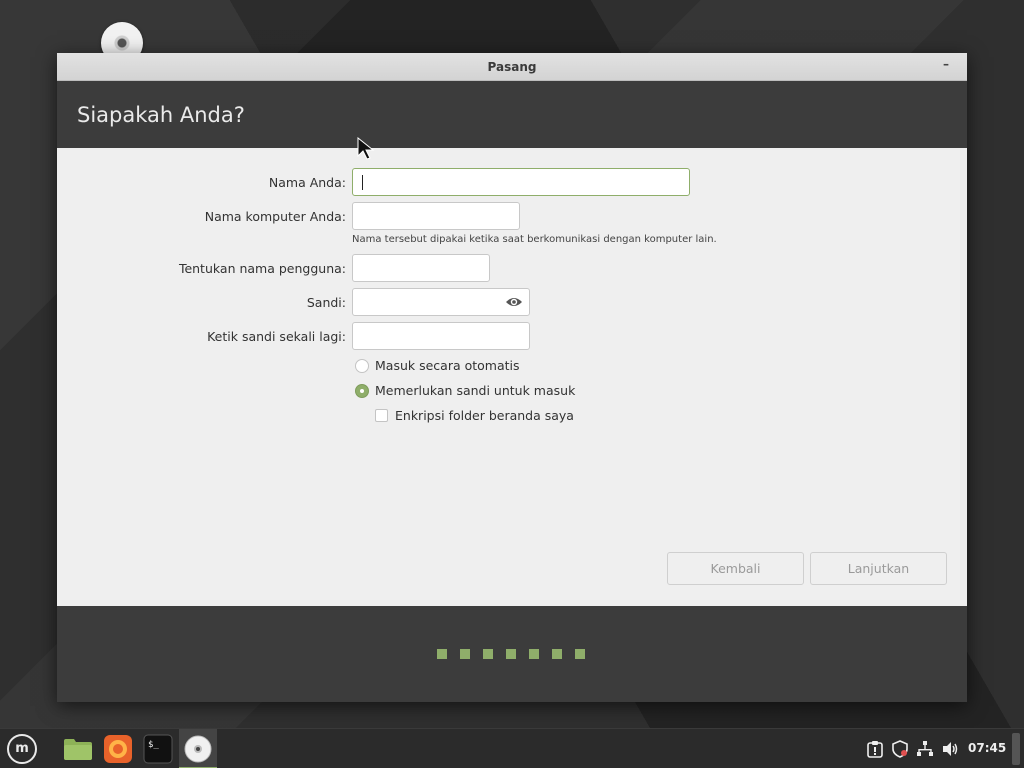  I want to click on password-input, so click(441, 302).